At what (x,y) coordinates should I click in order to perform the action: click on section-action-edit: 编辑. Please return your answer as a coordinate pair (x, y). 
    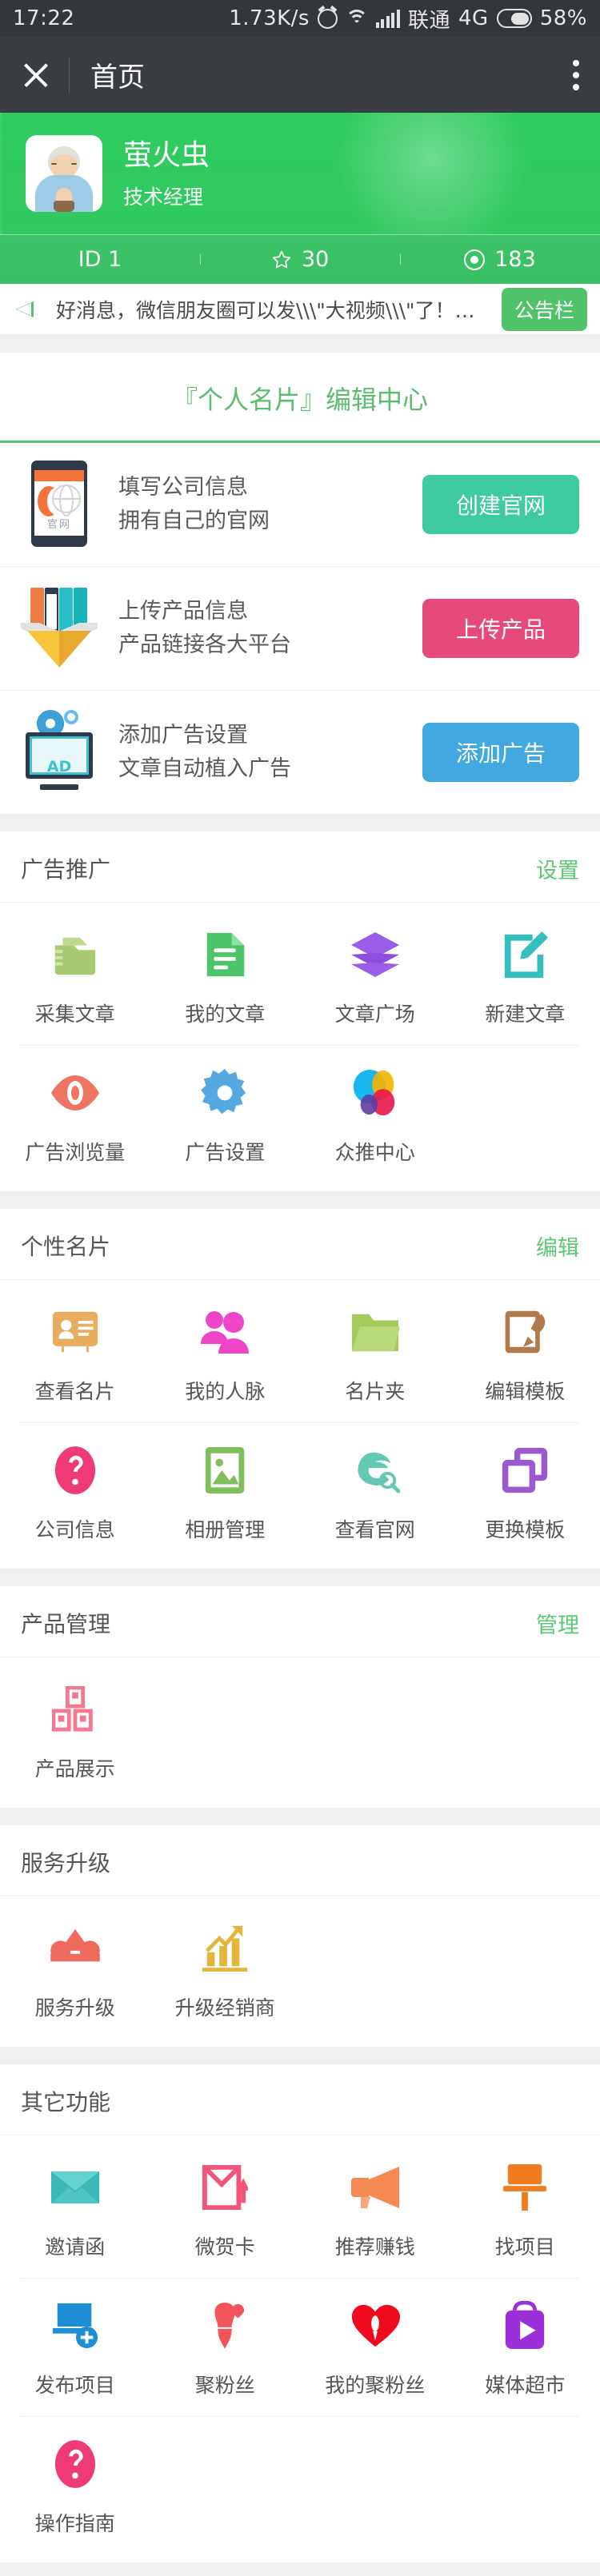
    Looking at the image, I should click on (557, 1246).